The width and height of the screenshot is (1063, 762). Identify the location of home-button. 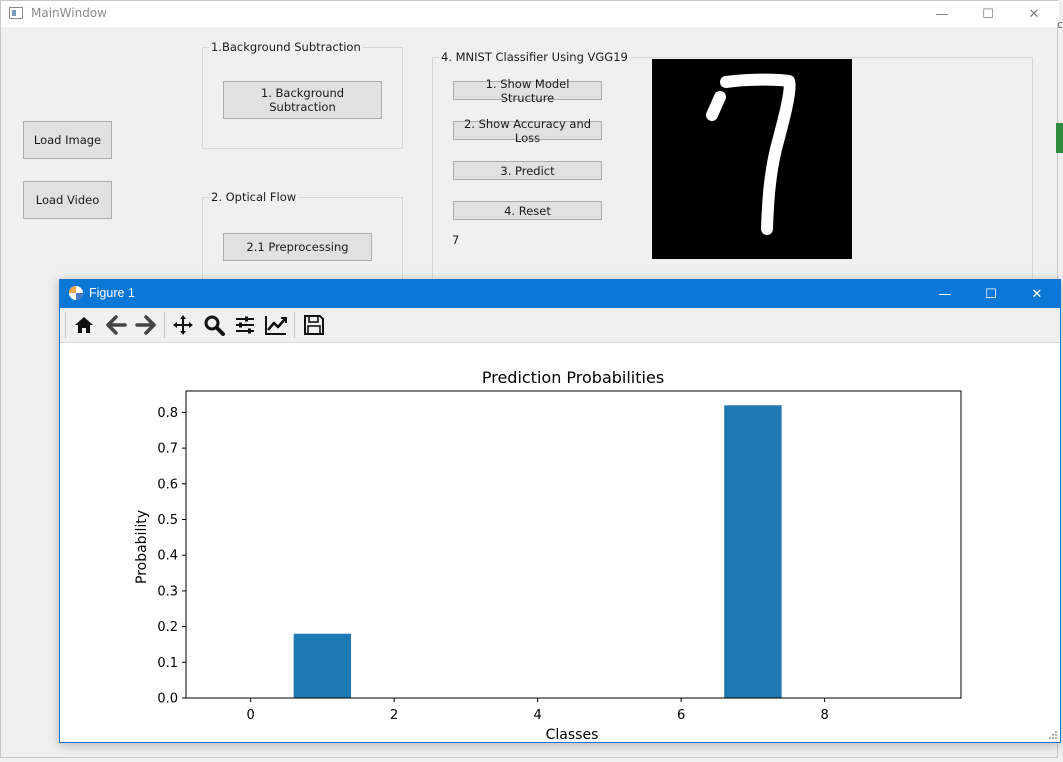
(84, 325).